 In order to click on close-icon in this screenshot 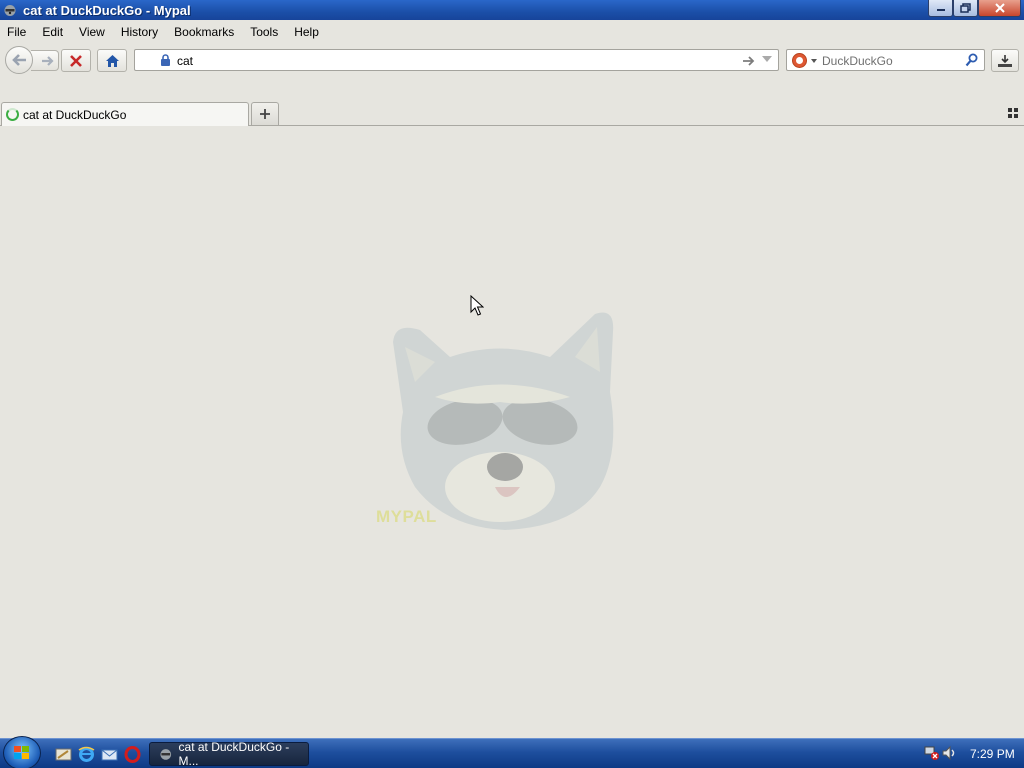, I will do `click(999, 8)`.